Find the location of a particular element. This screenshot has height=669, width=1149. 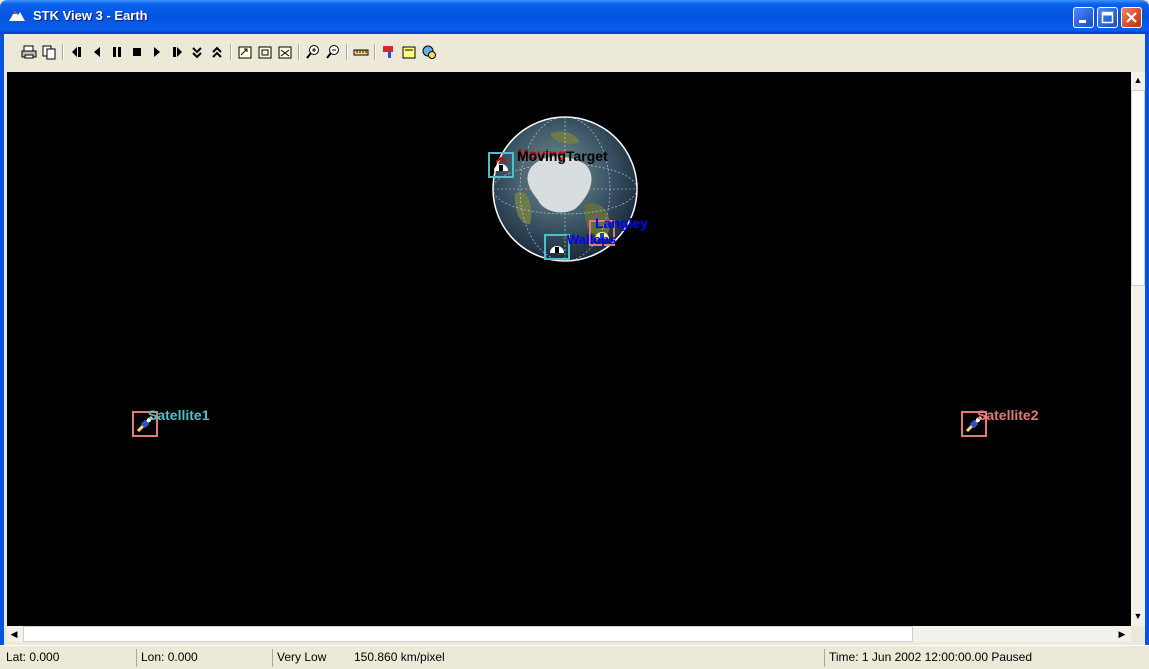

facility-label: Langley is located at coordinates (621, 223).